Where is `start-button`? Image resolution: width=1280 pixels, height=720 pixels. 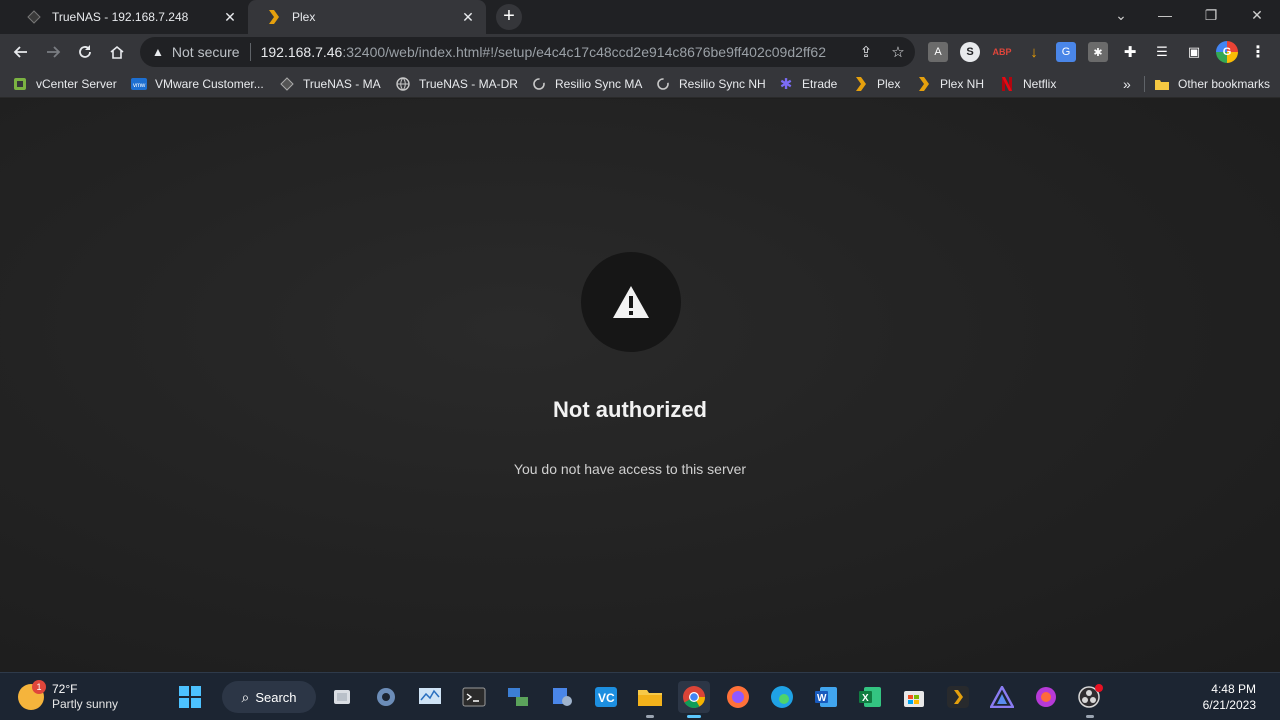 start-button is located at coordinates (190, 697).